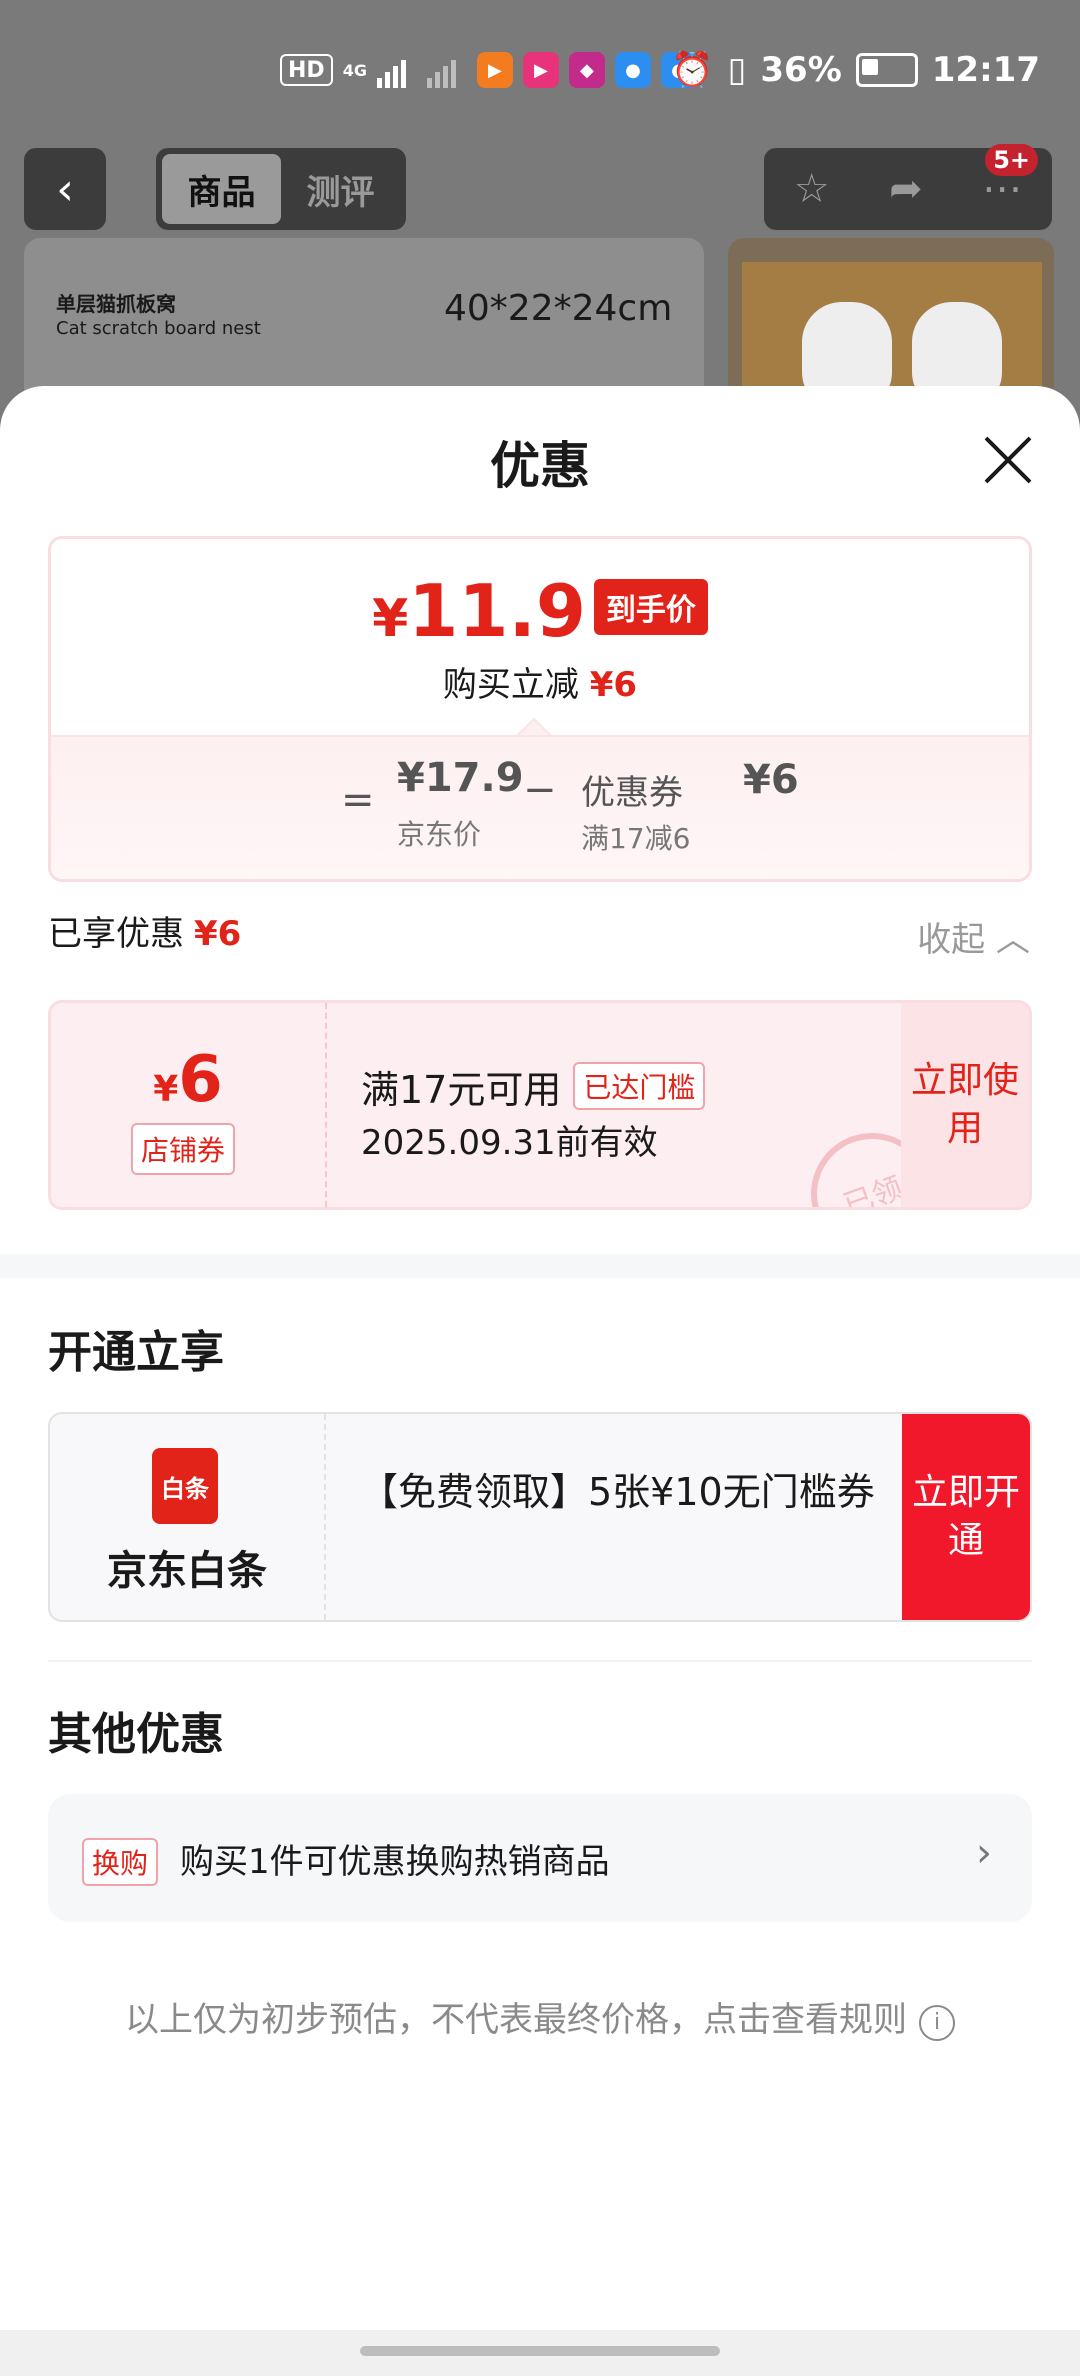 Image resolution: width=1080 pixels, height=2376 pixels. I want to click on store-coupon-card: ¥6 店铺券 满17元可用 已达门槛 2025.09.31前有效 已领 立即使用, so click(540, 1105).